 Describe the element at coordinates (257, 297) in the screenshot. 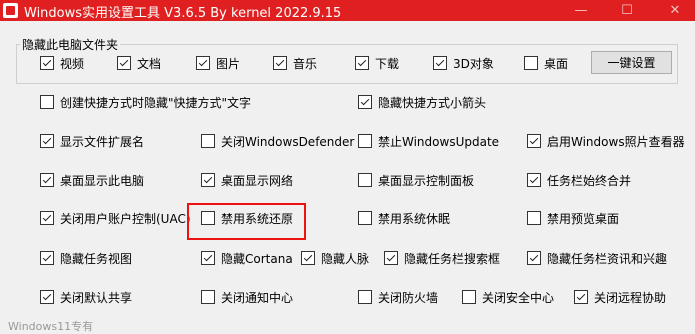

I see `checkbox-label: 关闭通知中心` at that location.